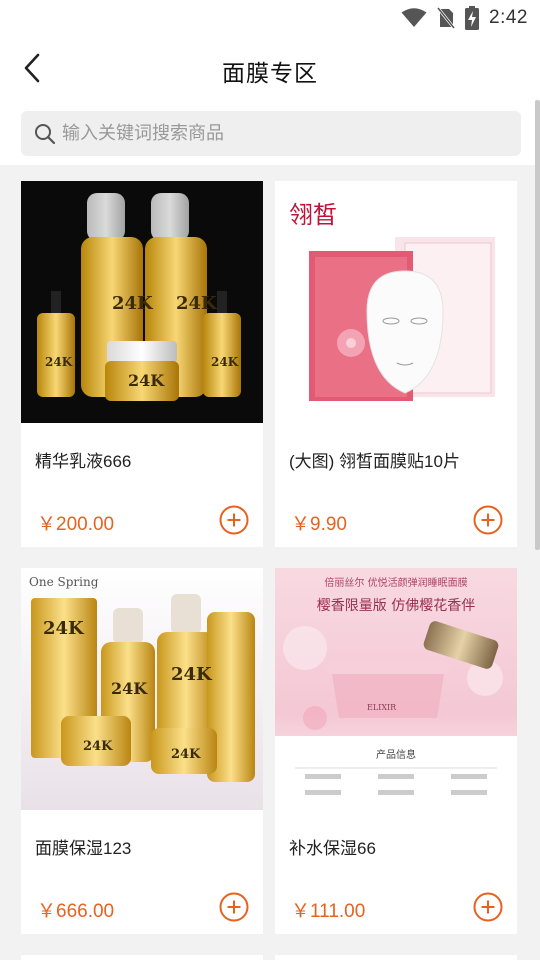 The width and height of the screenshot is (540, 960). What do you see at coordinates (45, 133) in the screenshot?
I see `search-icon` at bounding box center [45, 133].